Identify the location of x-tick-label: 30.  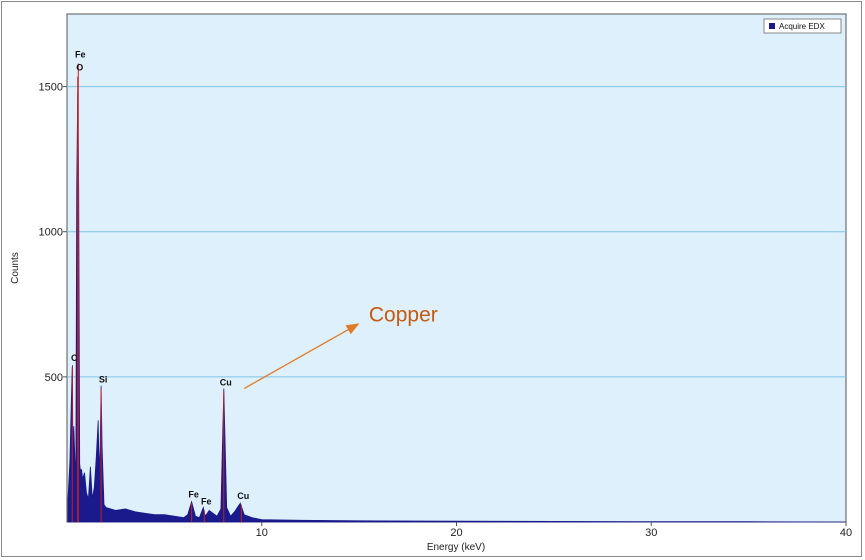
(651, 533).